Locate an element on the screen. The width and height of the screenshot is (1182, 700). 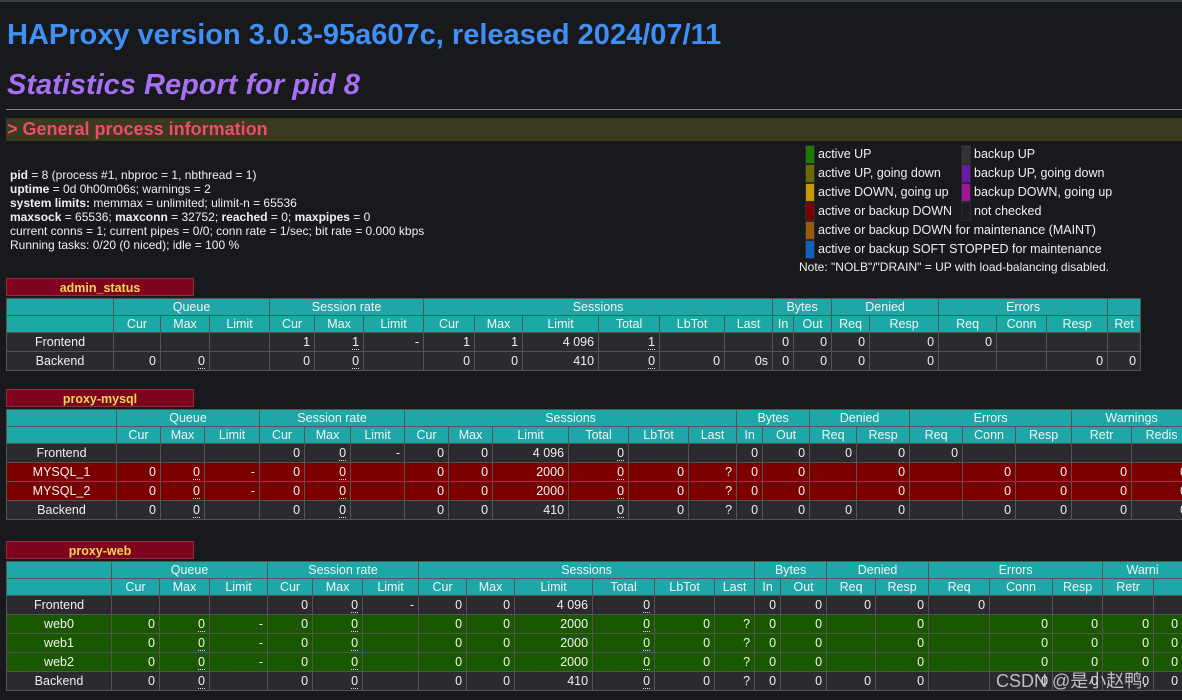
row-name: web2 is located at coordinates (59, 662).